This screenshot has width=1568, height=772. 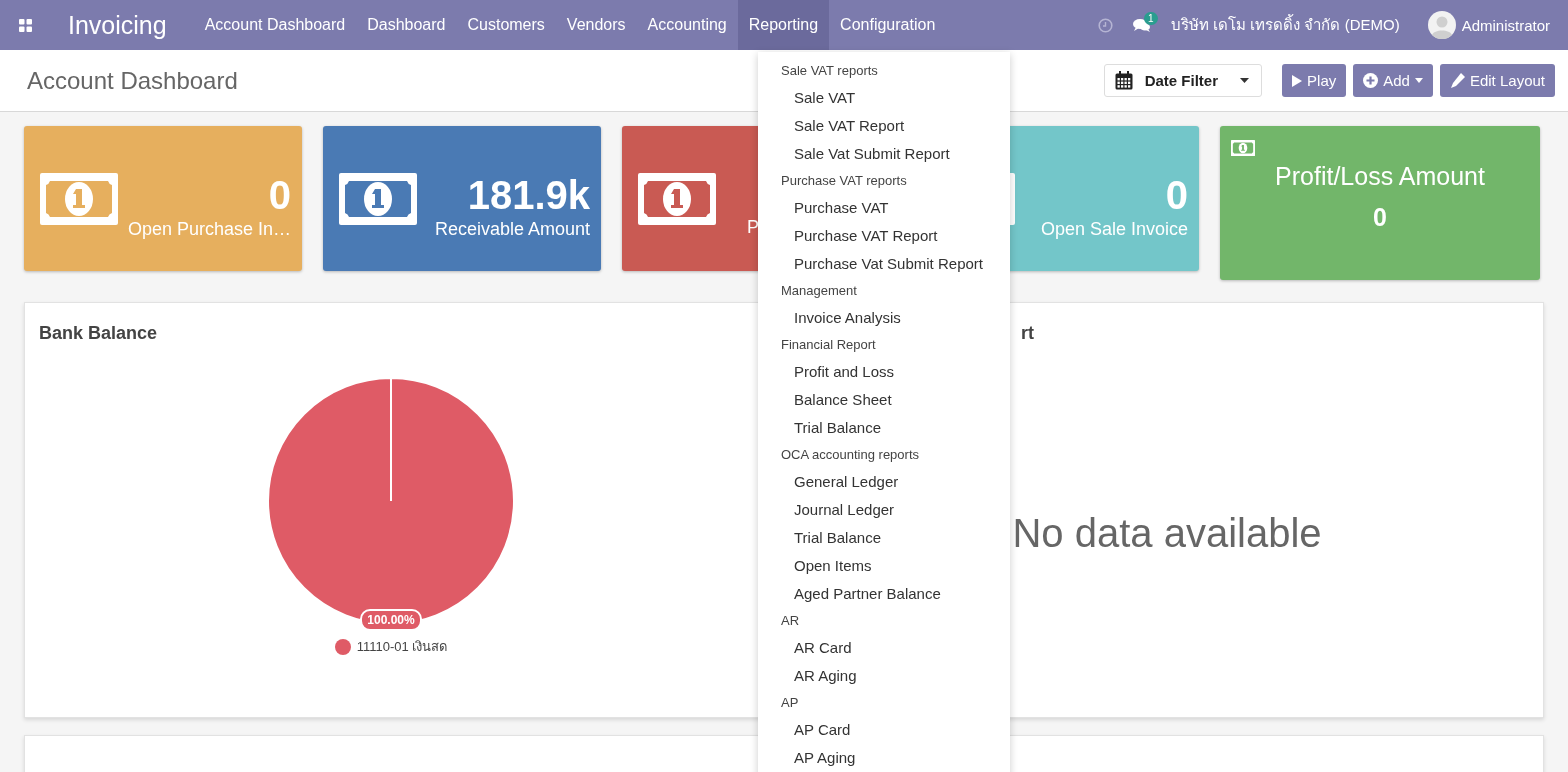 What do you see at coordinates (132, 80) in the screenshot?
I see `page-title: Account Dashboard` at bounding box center [132, 80].